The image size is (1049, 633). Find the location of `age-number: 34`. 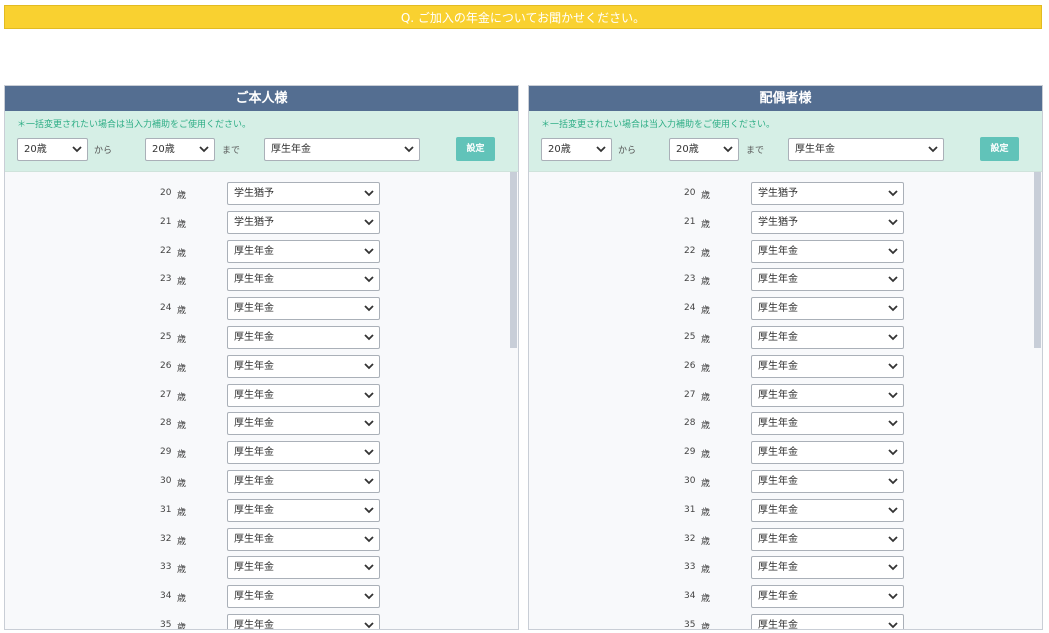

age-number: 34 is located at coordinates (690, 596).